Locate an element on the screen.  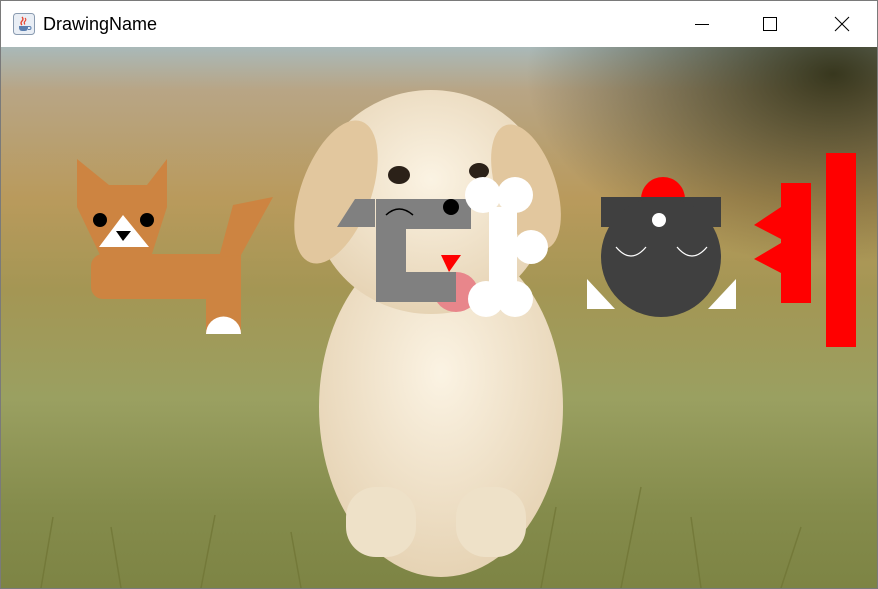
minimize-button is located at coordinates (702, 24).